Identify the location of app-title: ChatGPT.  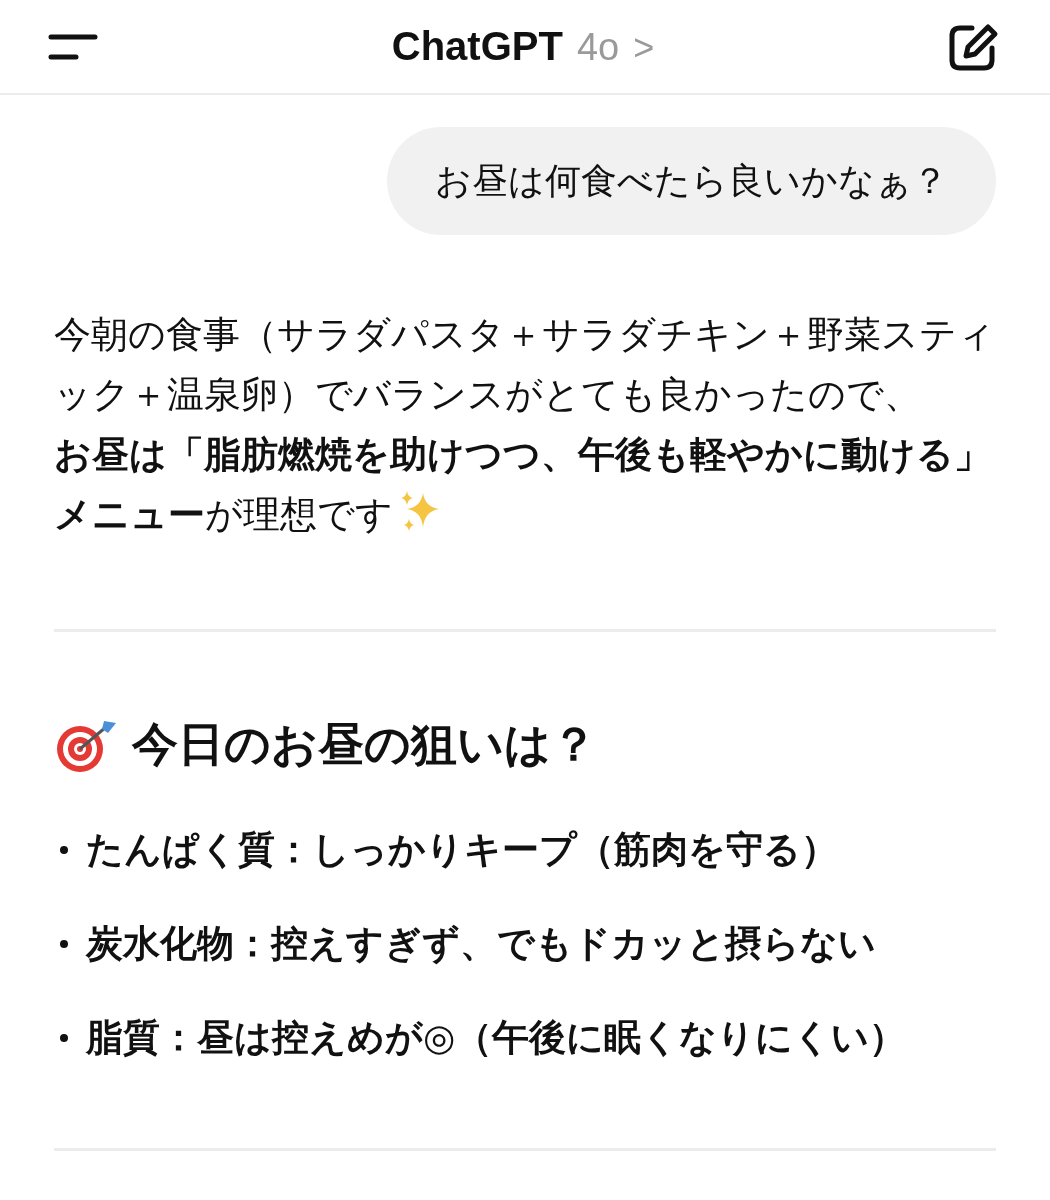
(477, 46).